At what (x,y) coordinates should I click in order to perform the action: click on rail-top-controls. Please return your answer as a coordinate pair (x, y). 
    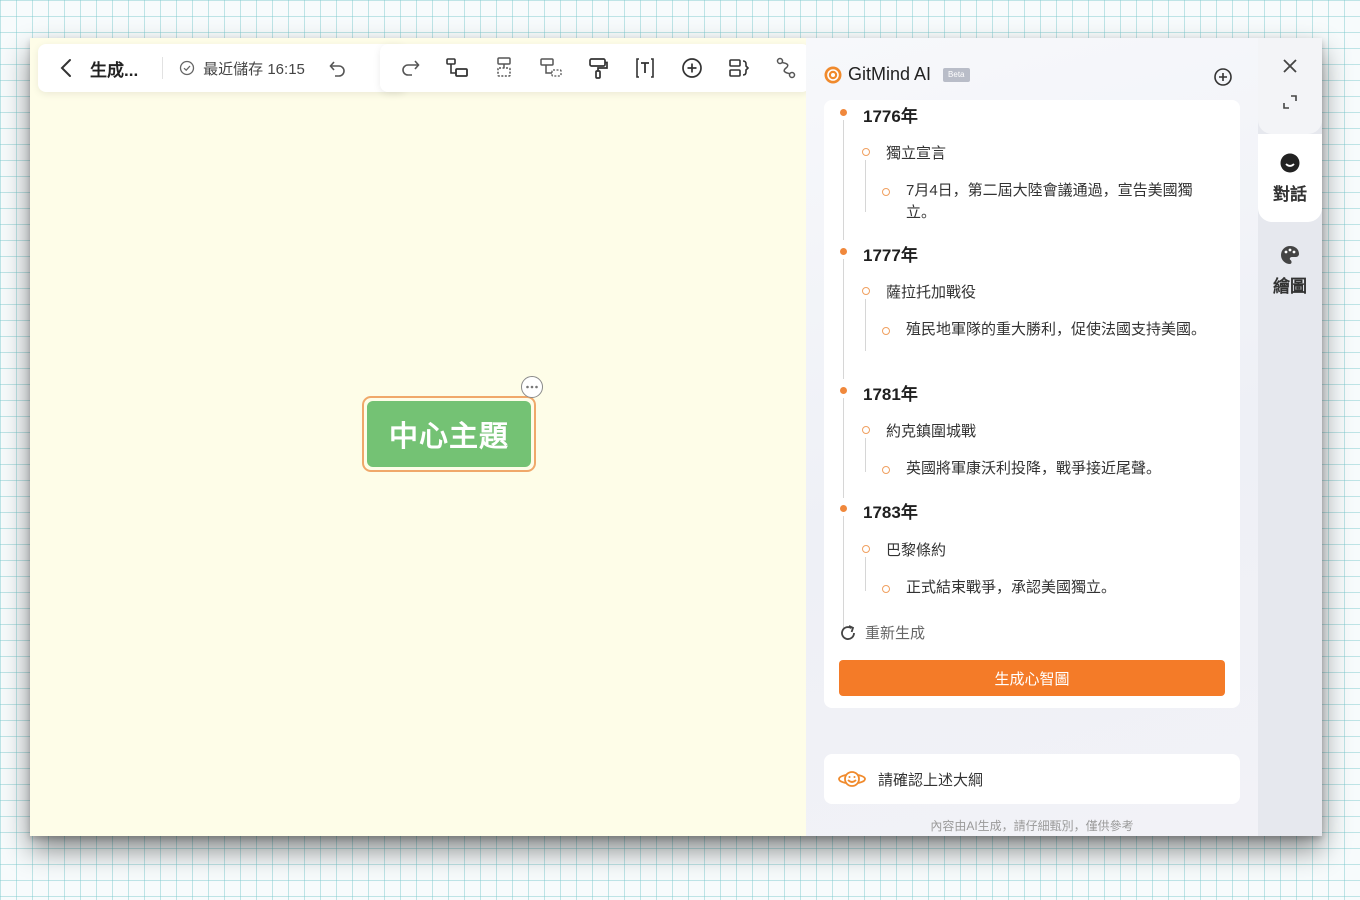
    Looking at the image, I should click on (1290, 86).